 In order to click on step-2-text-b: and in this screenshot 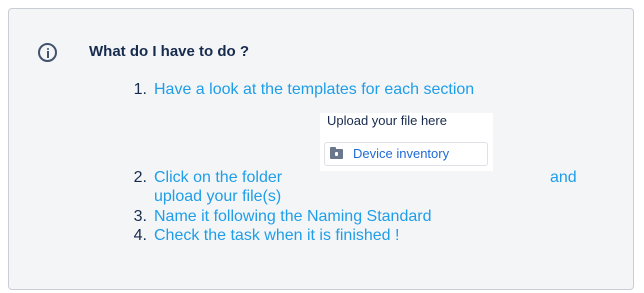, I will do `click(563, 178)`.